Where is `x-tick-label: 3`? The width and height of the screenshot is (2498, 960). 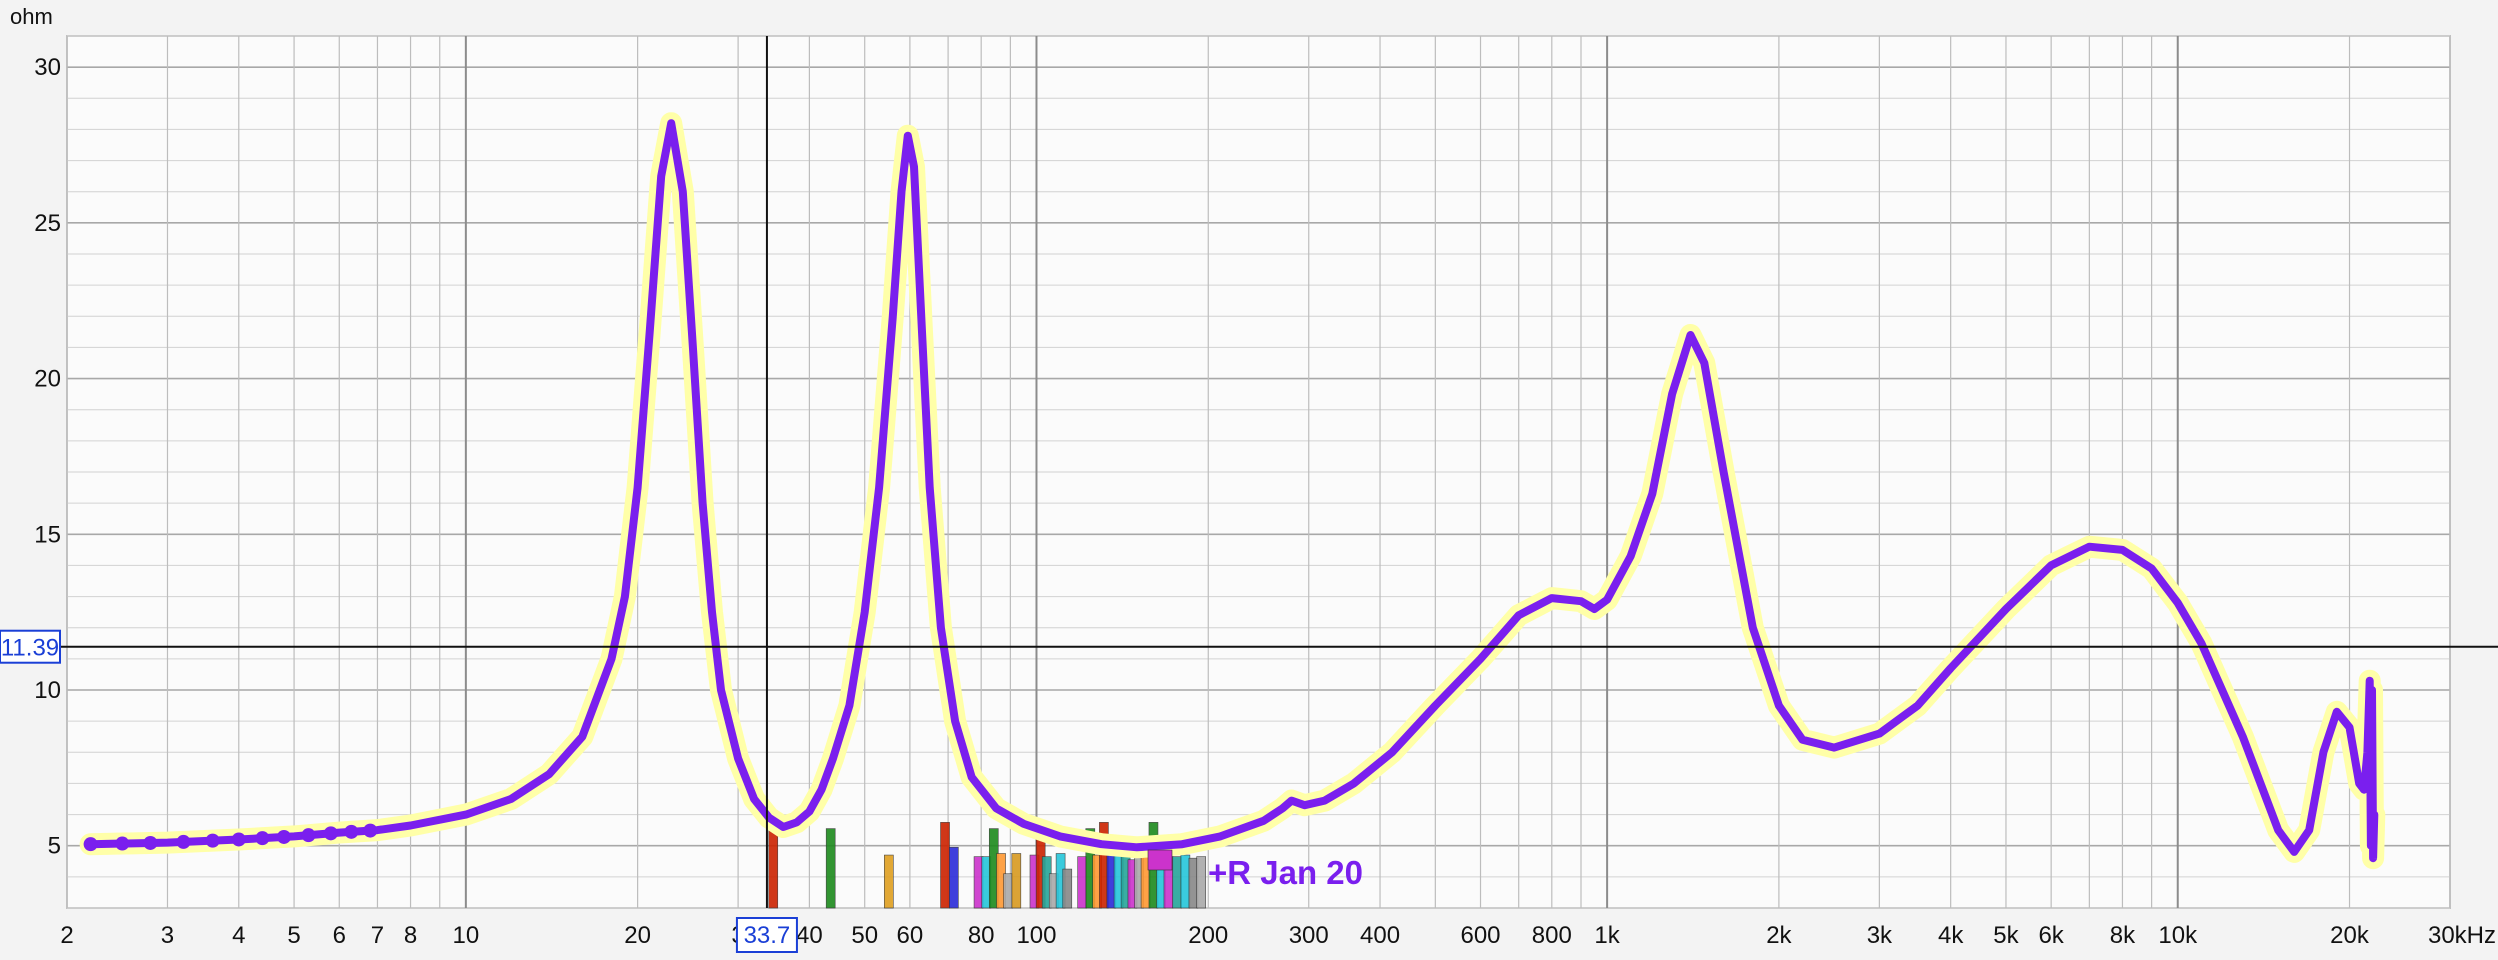
x-tick-label: 3 is located at coordinates (167, 935).